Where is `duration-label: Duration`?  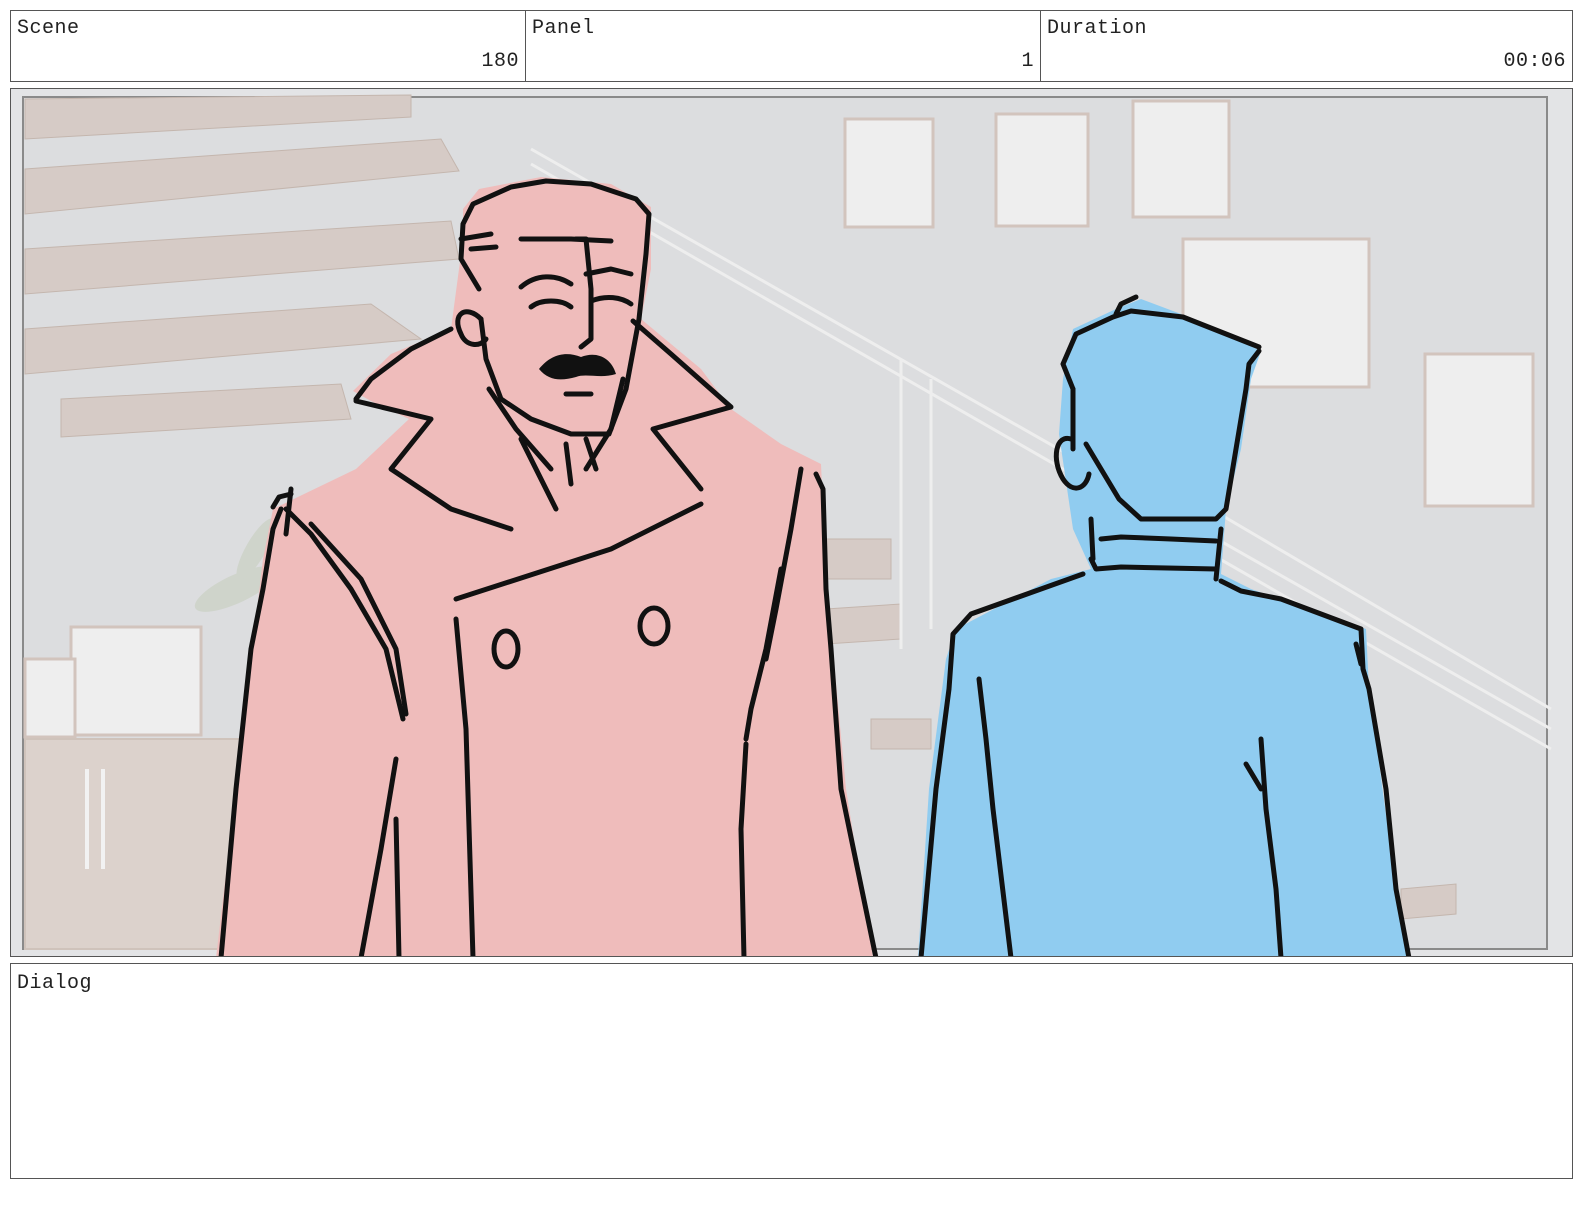 duration-label: Duration is located at coordinates (1097, 28).